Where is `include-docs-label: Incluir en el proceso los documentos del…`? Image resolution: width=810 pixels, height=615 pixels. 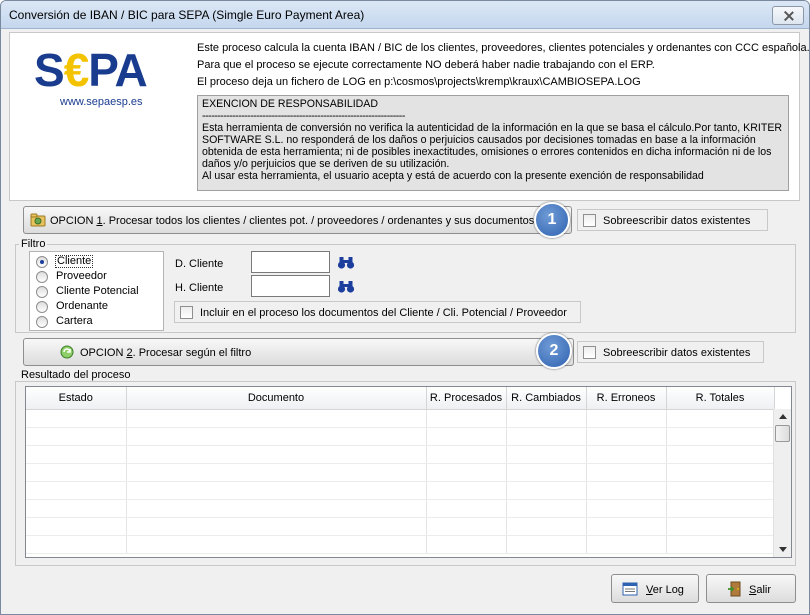
include-docs-label: Incluir en el proceso los documentos del… is located at coordinates (383, 313).